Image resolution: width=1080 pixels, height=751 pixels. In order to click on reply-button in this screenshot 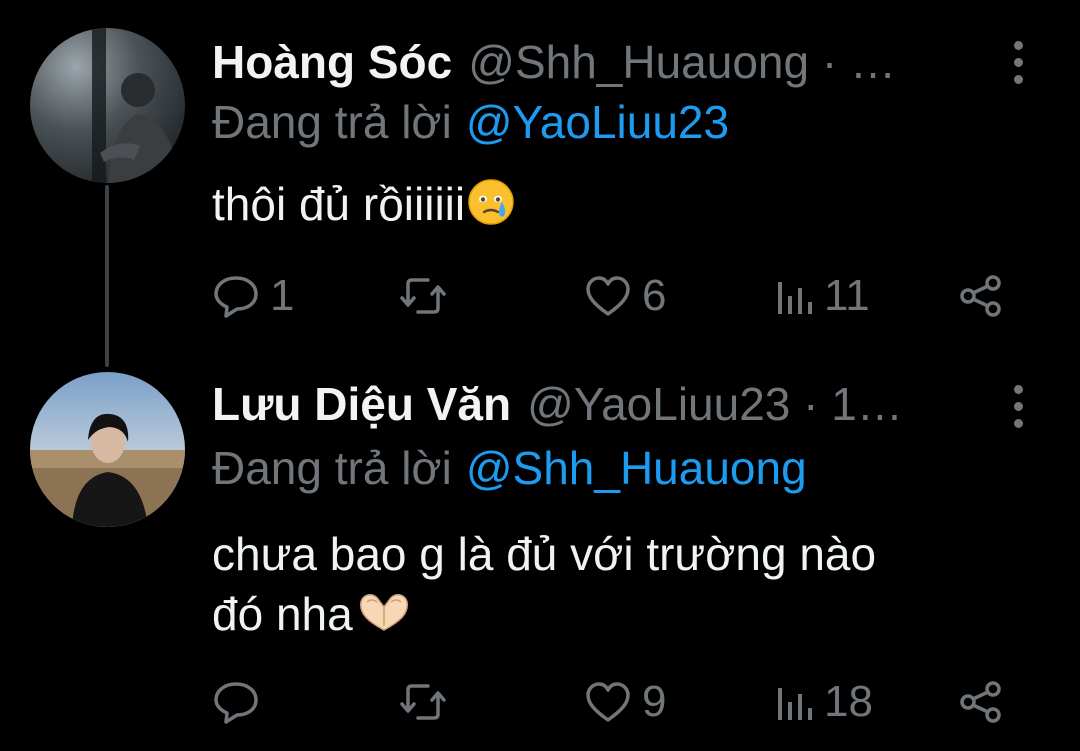, I will do `click(241, 702)`.